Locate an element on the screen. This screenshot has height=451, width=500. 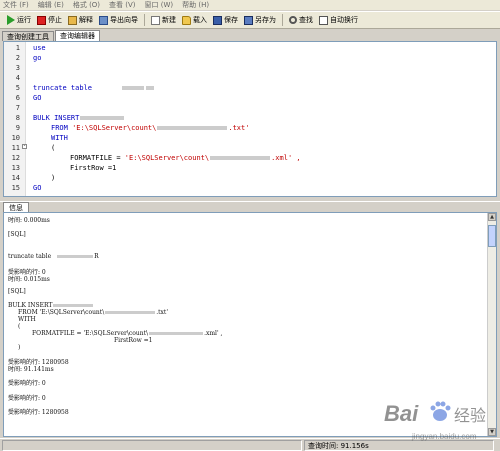
code-text: use is located at coordinates (39, 48).